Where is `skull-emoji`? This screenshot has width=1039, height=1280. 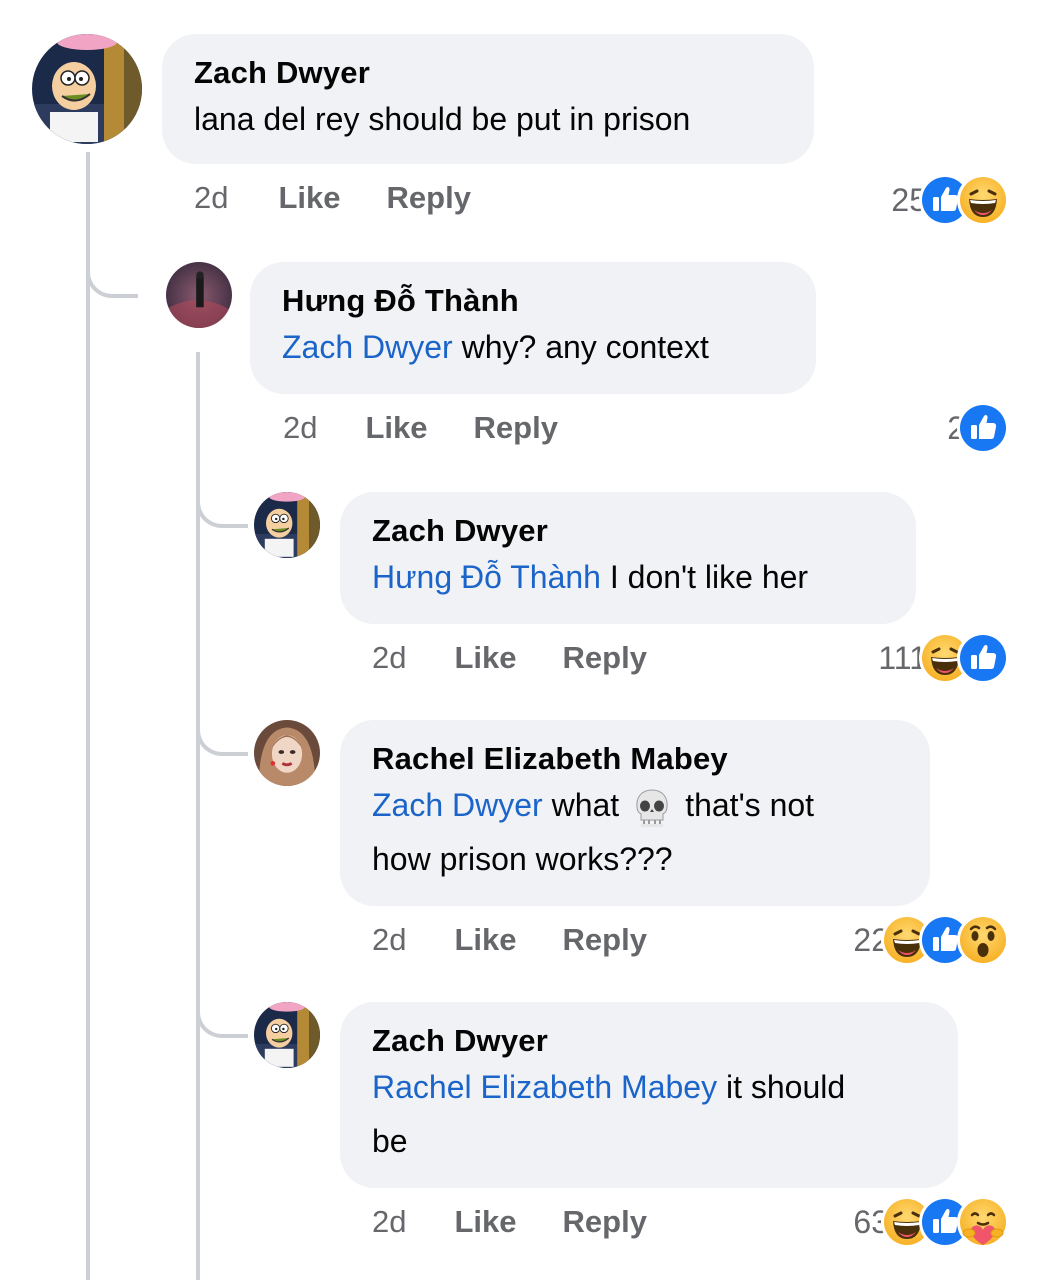 skull-emoji is located at coordinates (652, 808).